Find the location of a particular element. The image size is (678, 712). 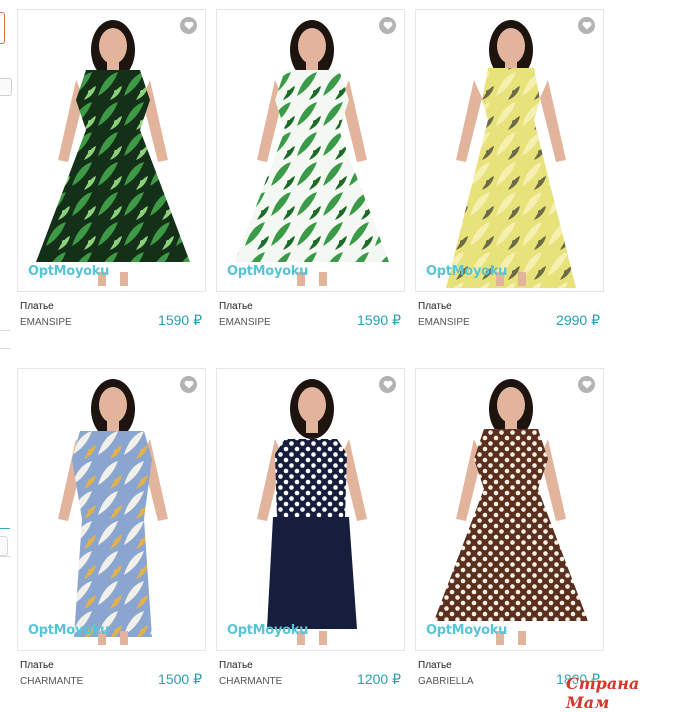

site-watermark-logo: Страна Мам is located at coordinates (603, 693).